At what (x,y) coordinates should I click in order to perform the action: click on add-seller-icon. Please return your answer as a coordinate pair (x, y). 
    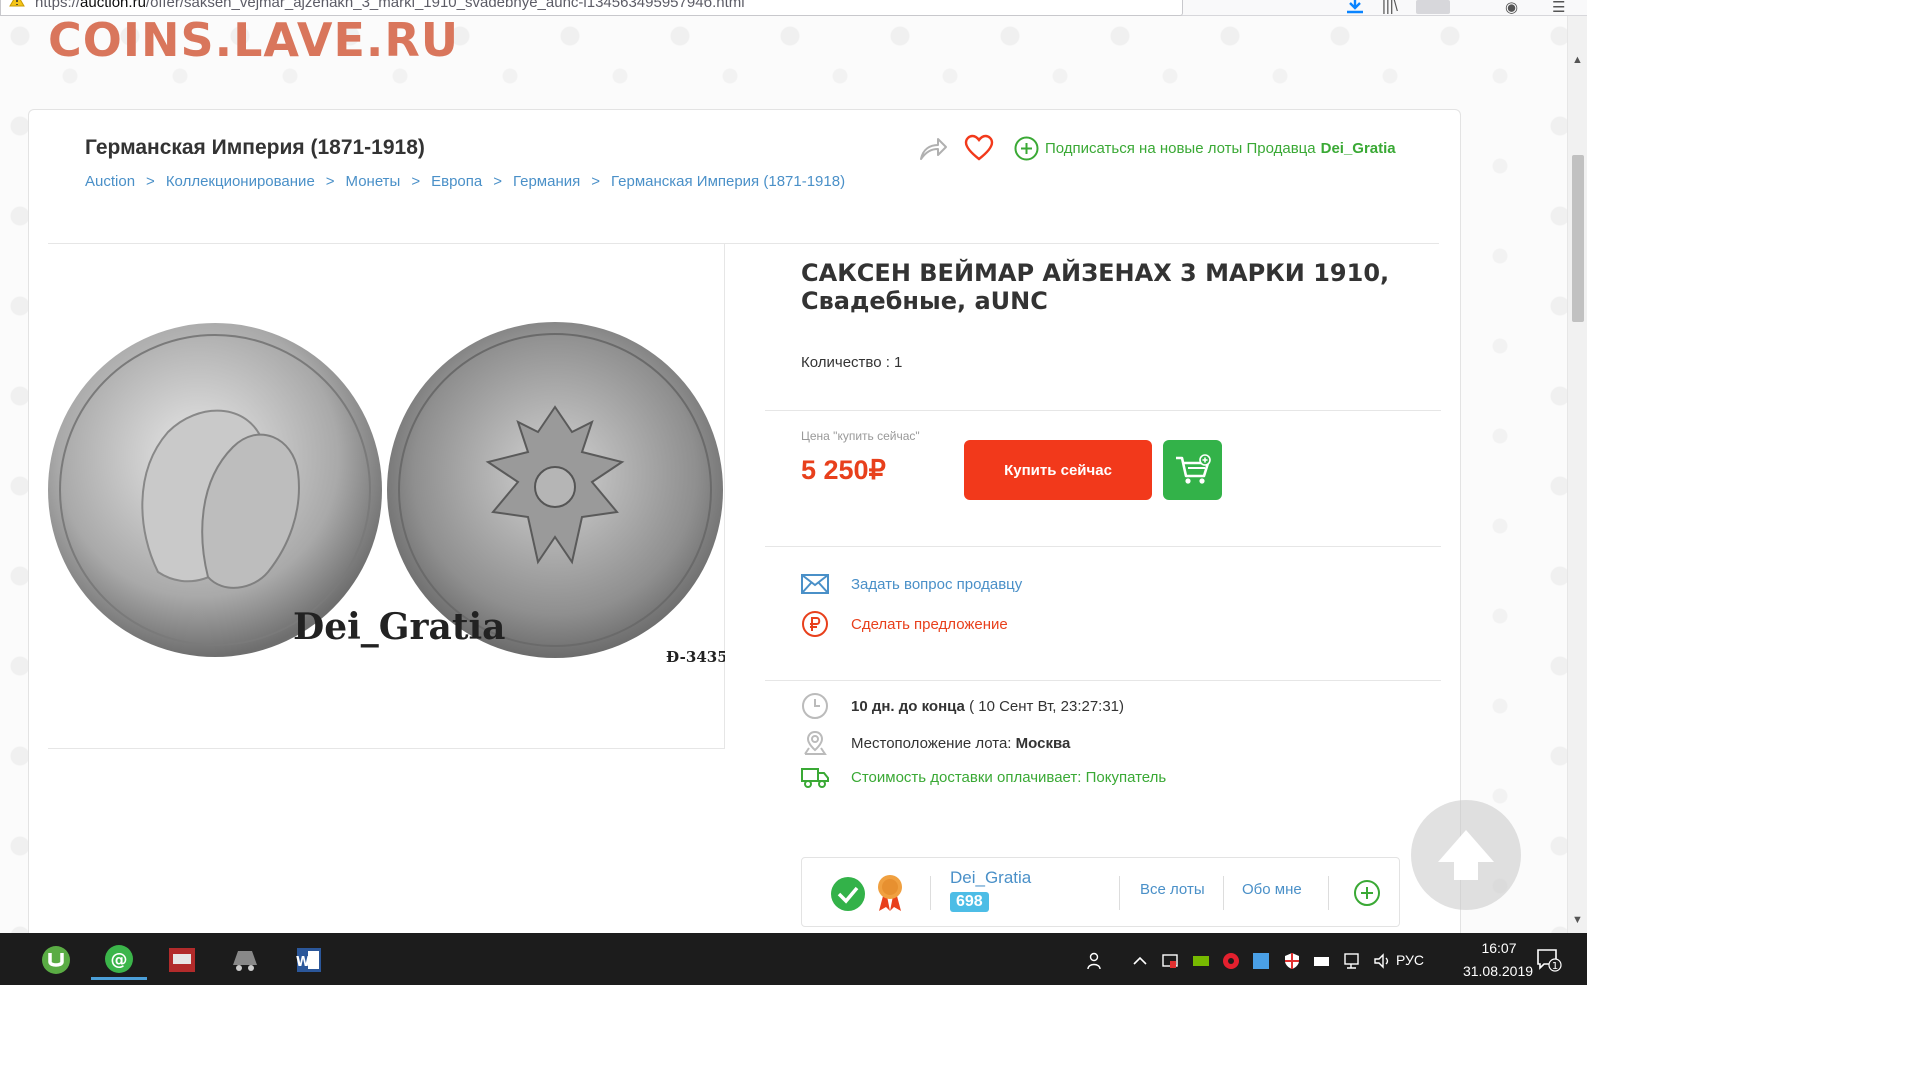
    Looking at the image, I should click on (1367, 893).